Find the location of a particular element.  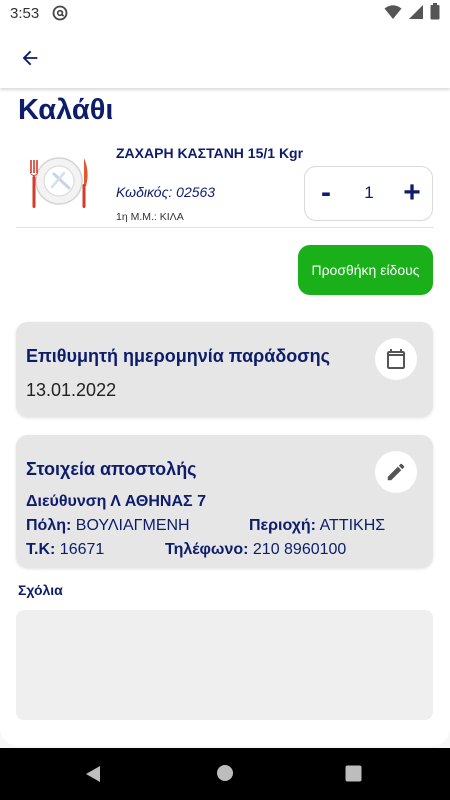

city-value: ΒΟΥΛΙΑΓΜΕΝΗ is located at coordinates (132, 525).